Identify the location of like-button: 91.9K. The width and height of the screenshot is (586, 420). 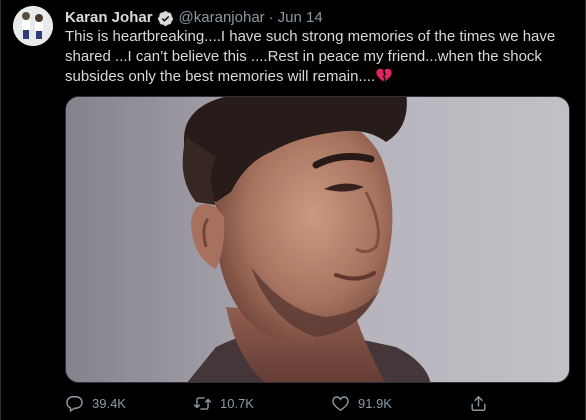
(361, 403).